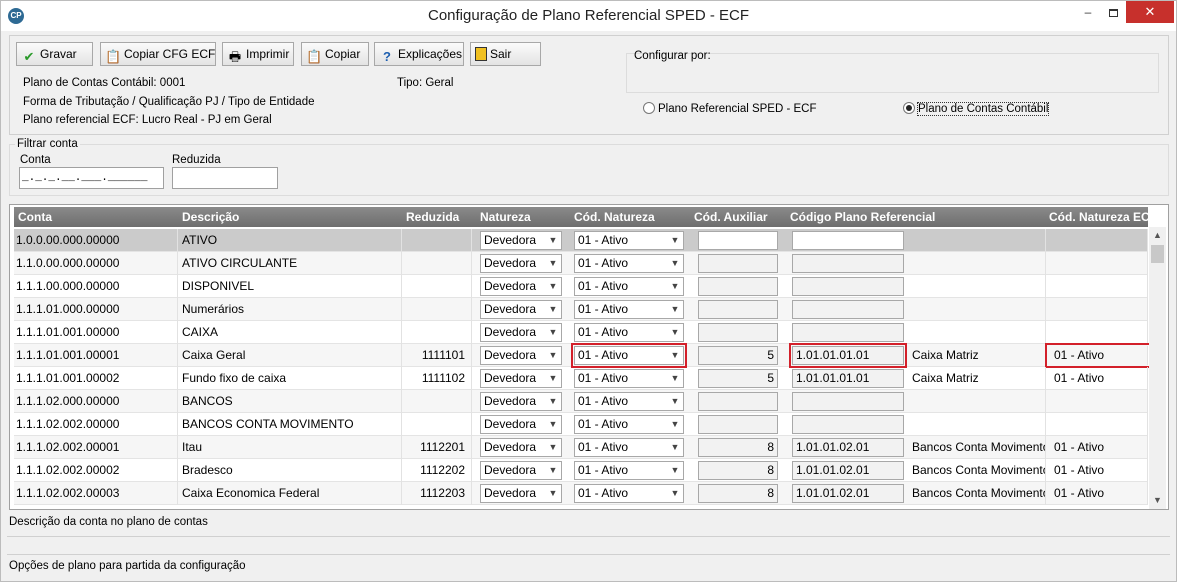 This screenshot has width=1177, height=582. What do you see at coordinates (290, 240) in the screenshot?
I see `descricao-cell: ATIVO` at bounding box center [290, 240].